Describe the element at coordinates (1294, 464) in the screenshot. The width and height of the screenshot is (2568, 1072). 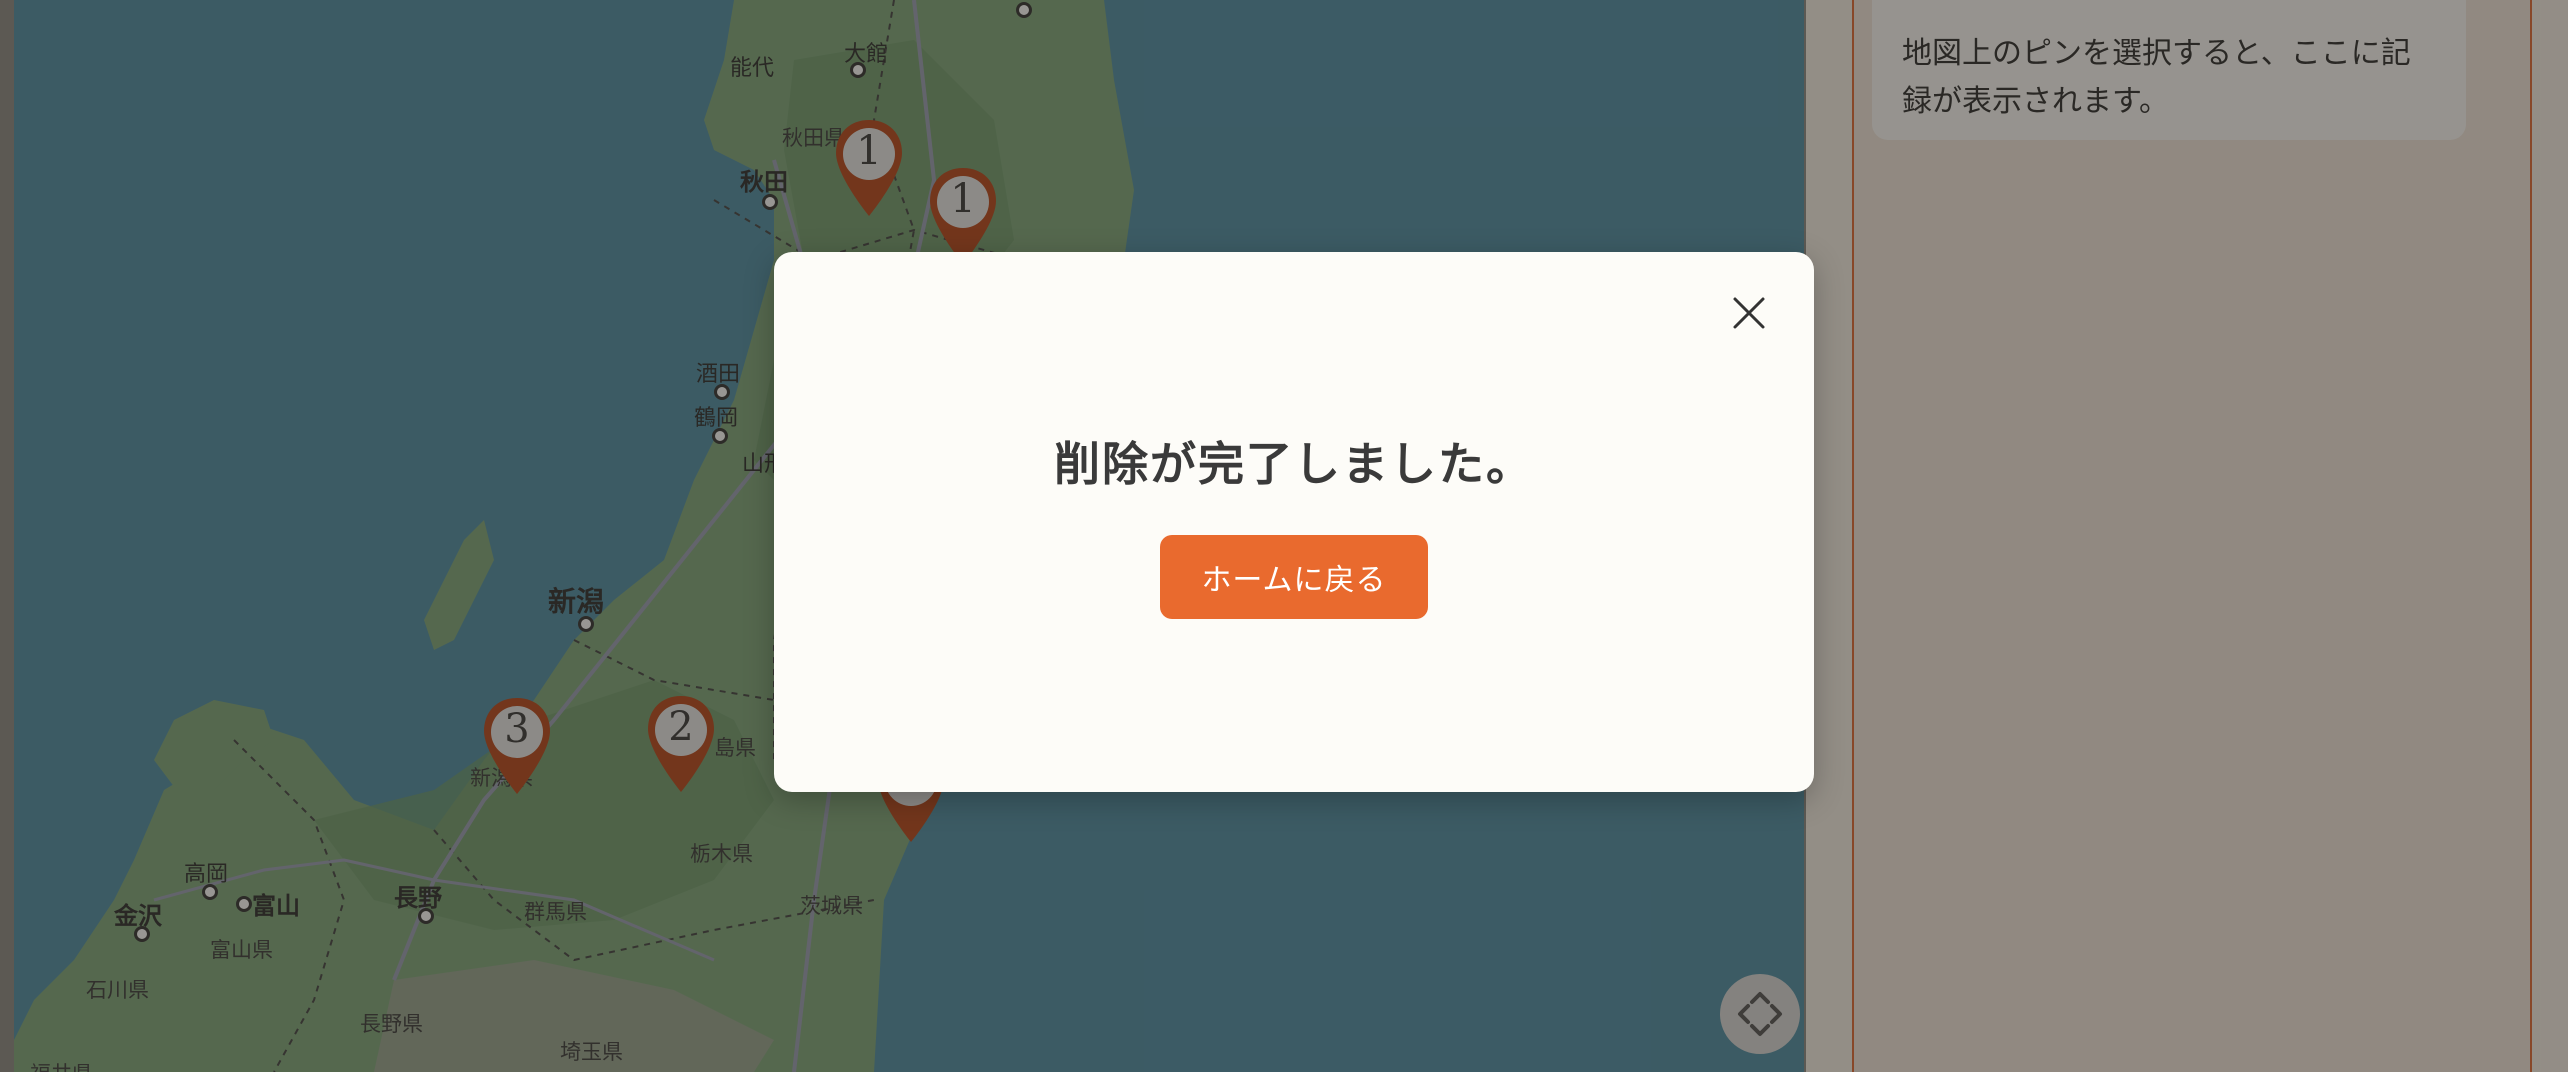
I see `dialog-title: 削除が完了しました。` at that location.